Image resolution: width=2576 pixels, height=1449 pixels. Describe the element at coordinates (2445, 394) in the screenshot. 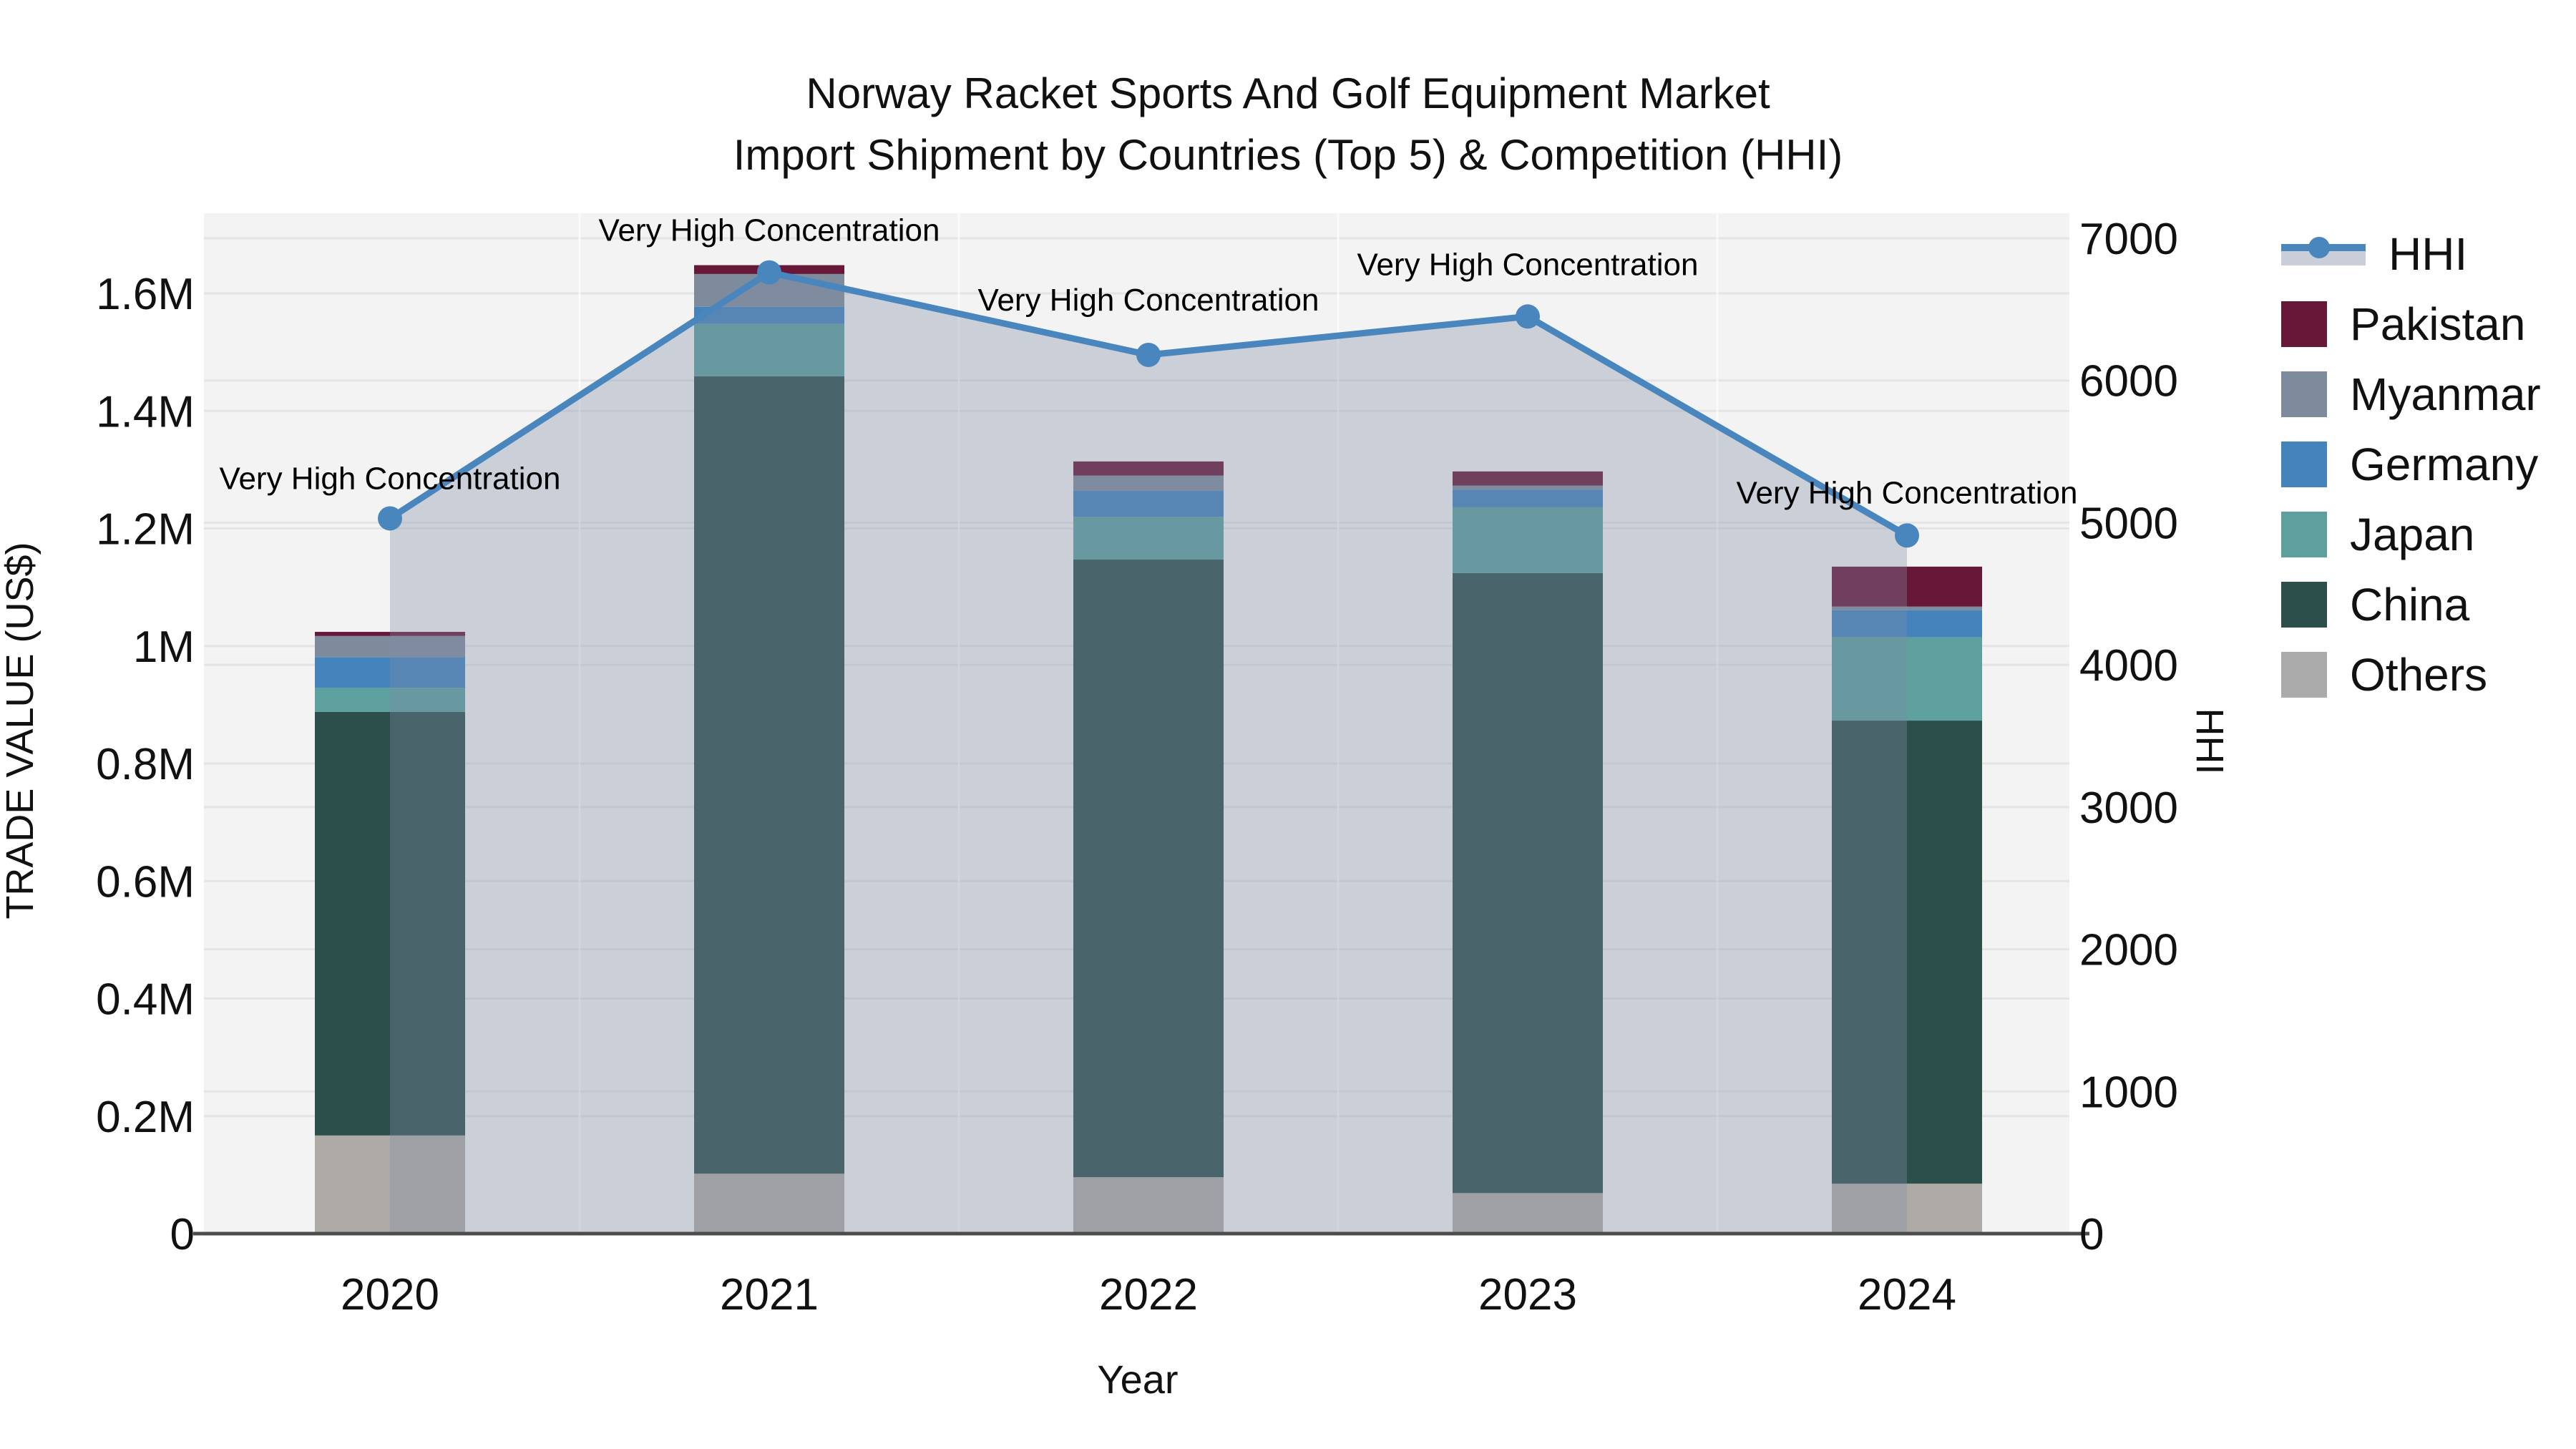

I see `legend-label: Myanmar` at that location.